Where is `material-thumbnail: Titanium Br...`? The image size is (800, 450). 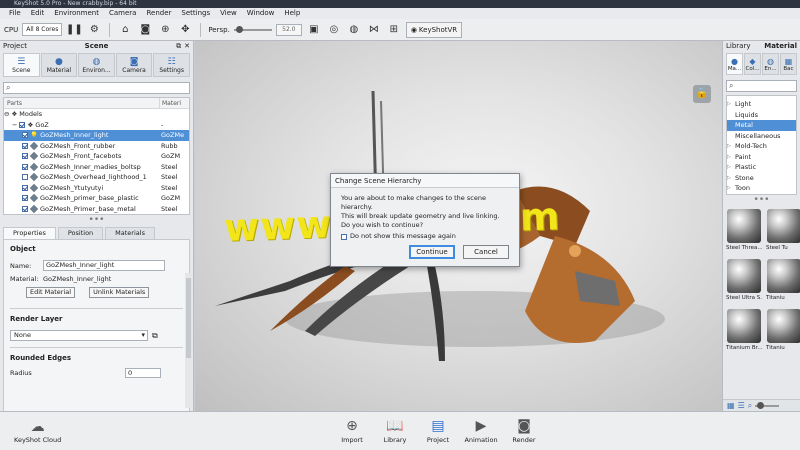 material-thumbnail: Titanium Br... is located at coordinates (744, 331).